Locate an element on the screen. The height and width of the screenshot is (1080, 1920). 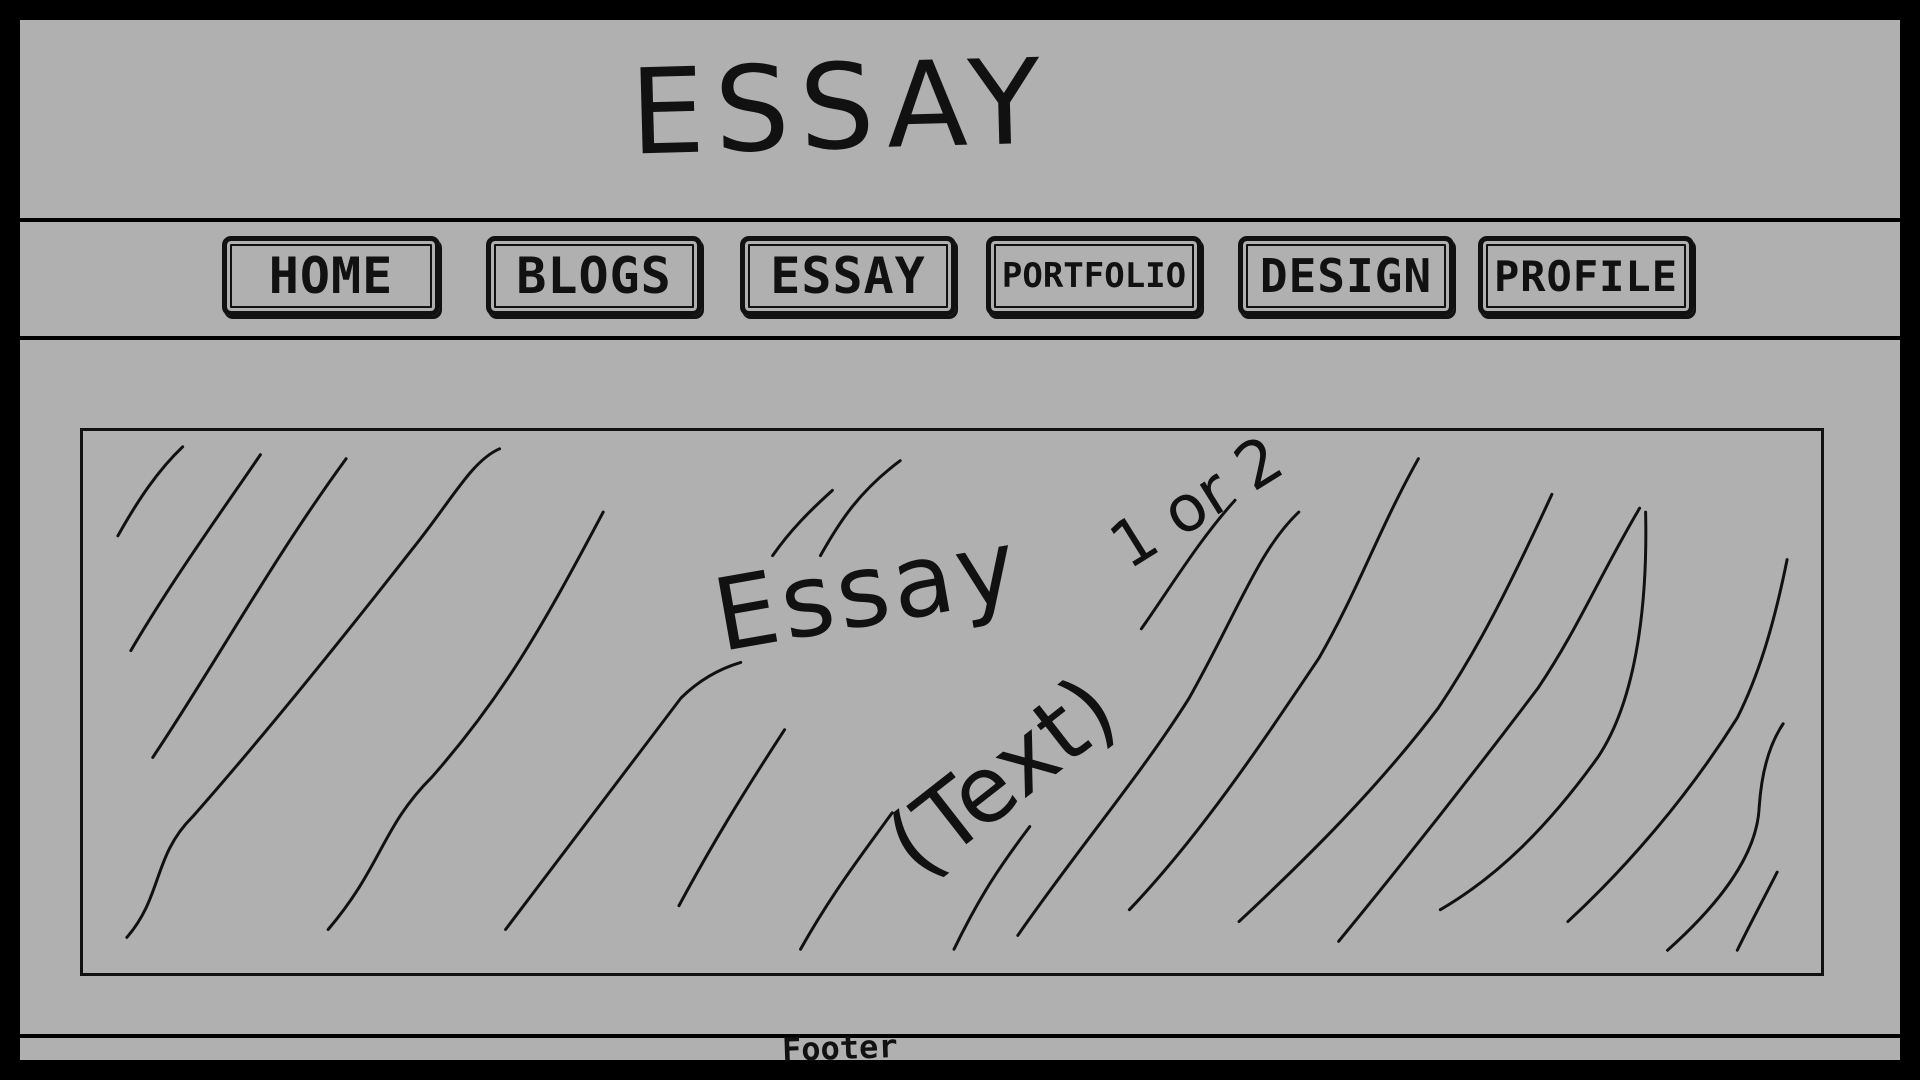
page-title: ESSAY is located at coordinates (840, 107).